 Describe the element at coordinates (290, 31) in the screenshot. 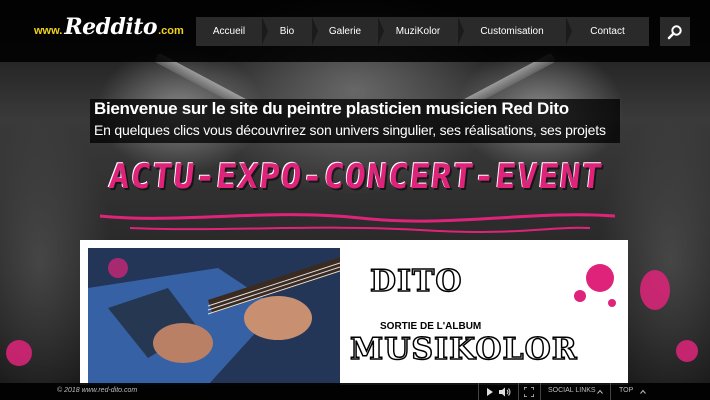

I see `nav-item-bio: Bio` at that location.